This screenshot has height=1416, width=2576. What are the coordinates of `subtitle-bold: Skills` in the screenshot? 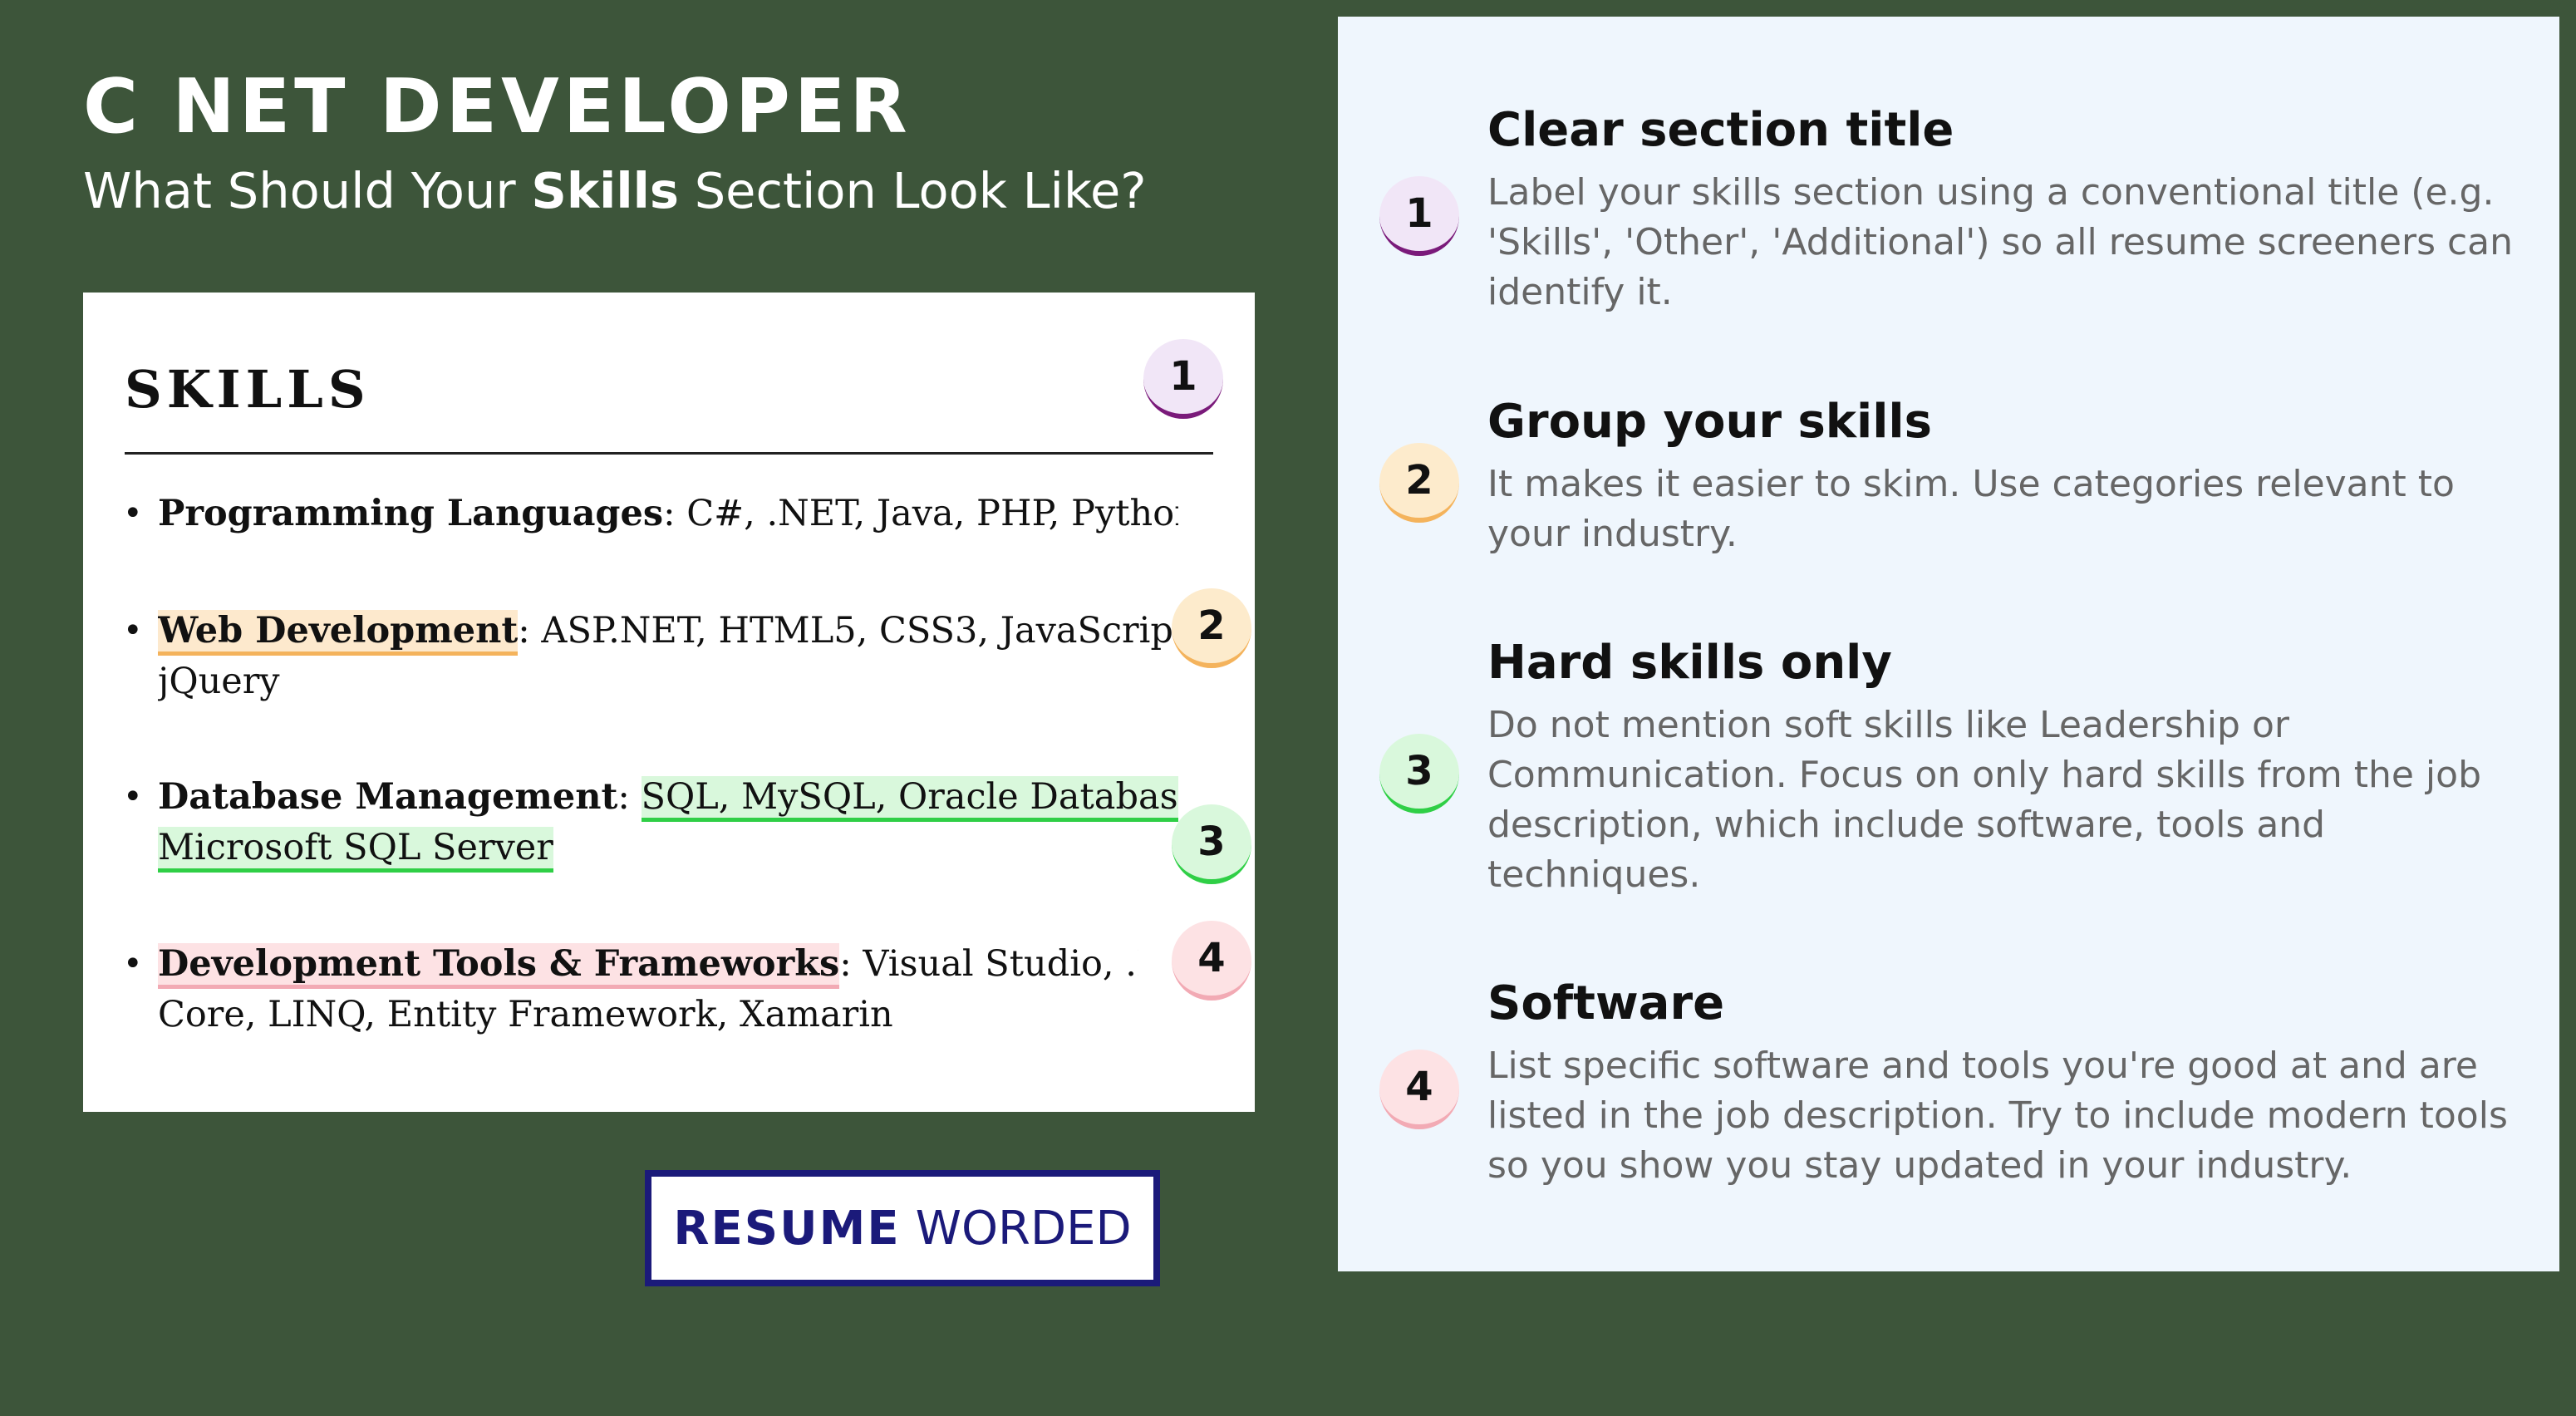 It's located at (605, 190).